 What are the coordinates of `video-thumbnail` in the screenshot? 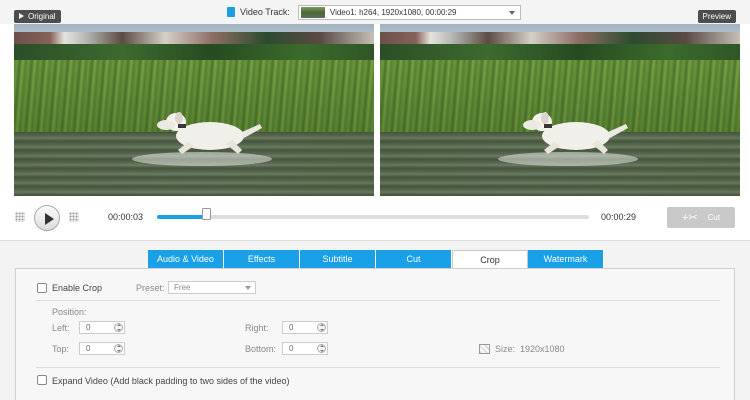 It's located at (312, 12).